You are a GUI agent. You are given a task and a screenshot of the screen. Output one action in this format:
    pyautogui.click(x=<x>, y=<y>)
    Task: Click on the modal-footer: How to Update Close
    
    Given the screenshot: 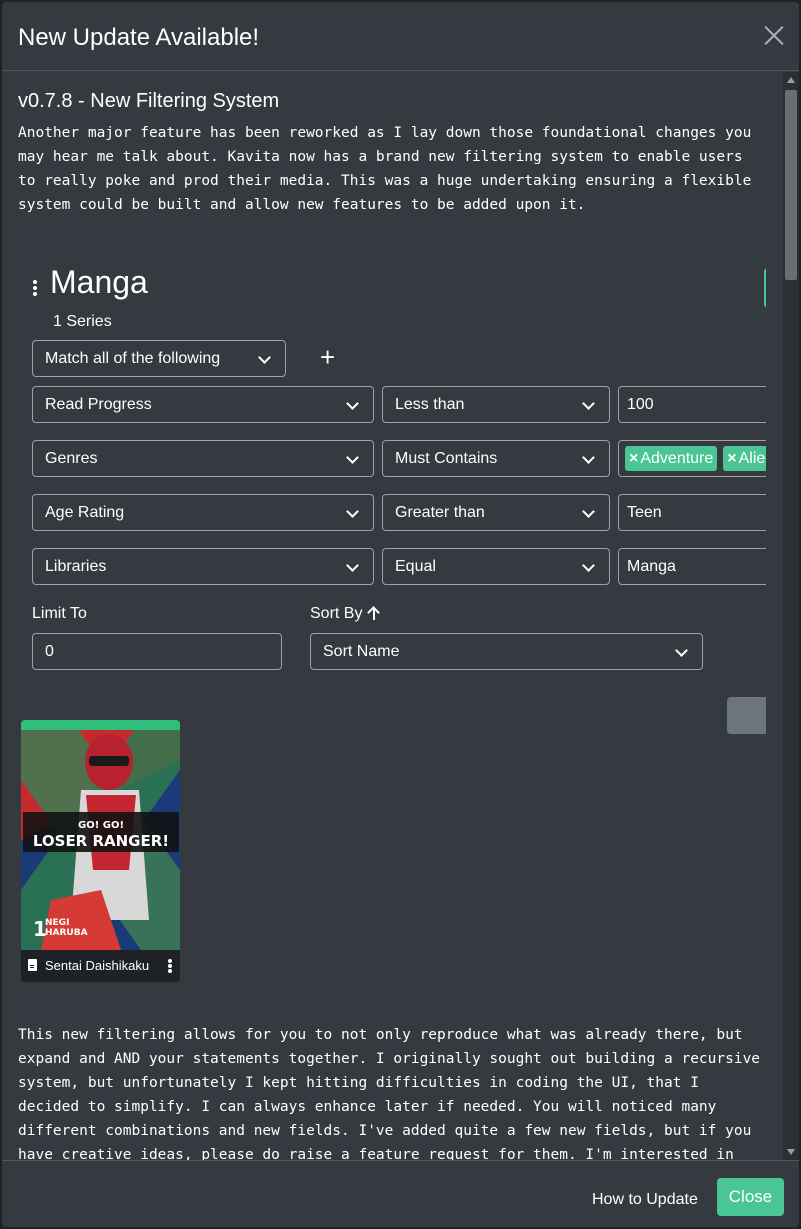 What is the action you would take?
    pyautogui.click(x=400, y=1193)
    